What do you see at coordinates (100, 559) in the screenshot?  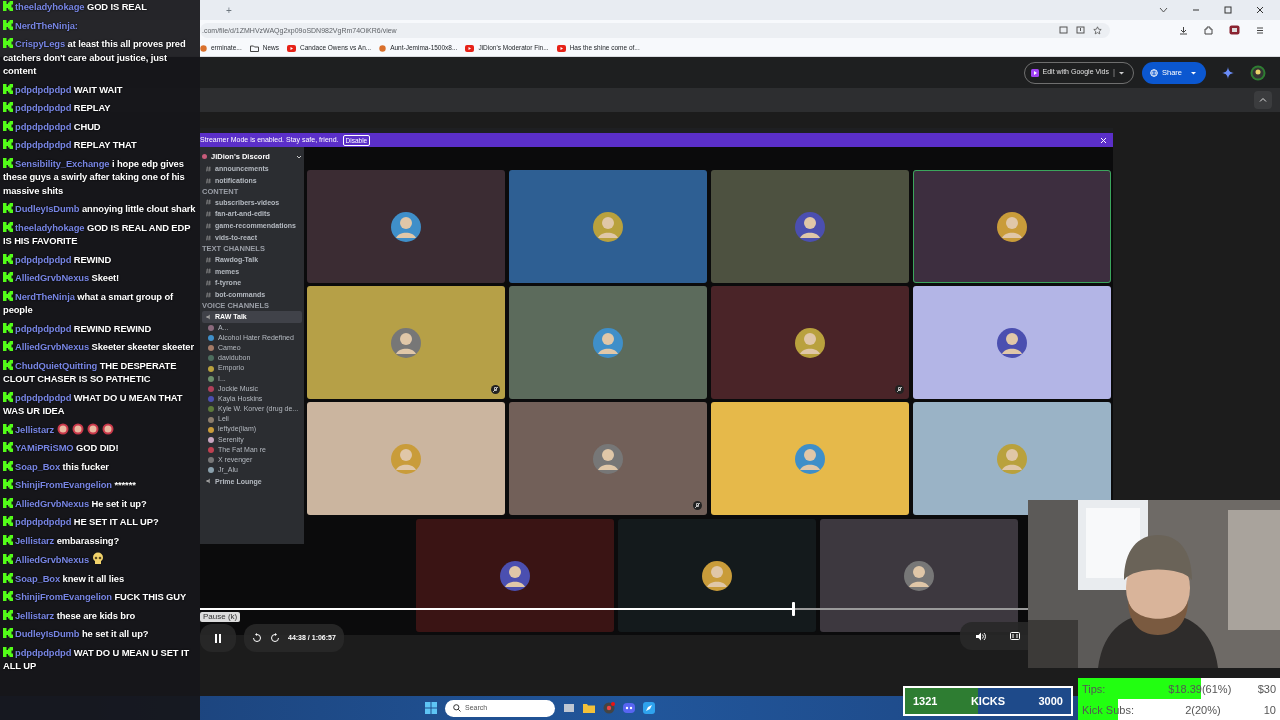 I see `chat-message: AlliedGrvbNexus` at bounding box center [100, 559].